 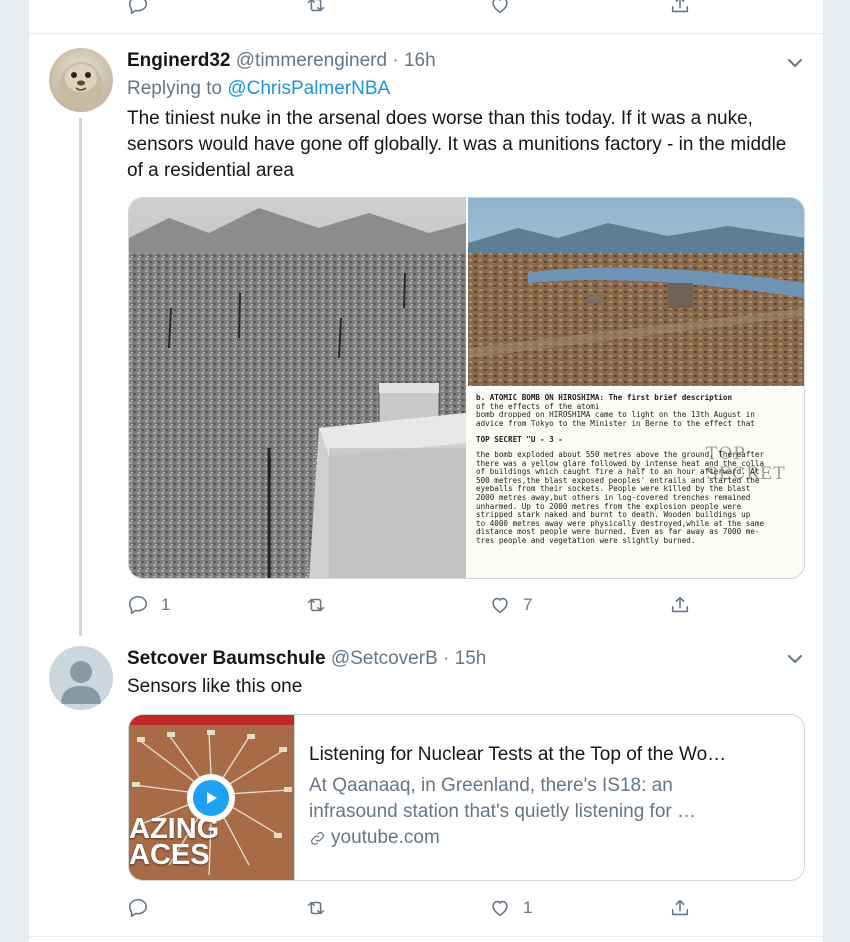 What do you see at coordinates (215, 686) in the screenshot?
I see `tweet-text: Sensors like this one` at bounding box center [215, 686].